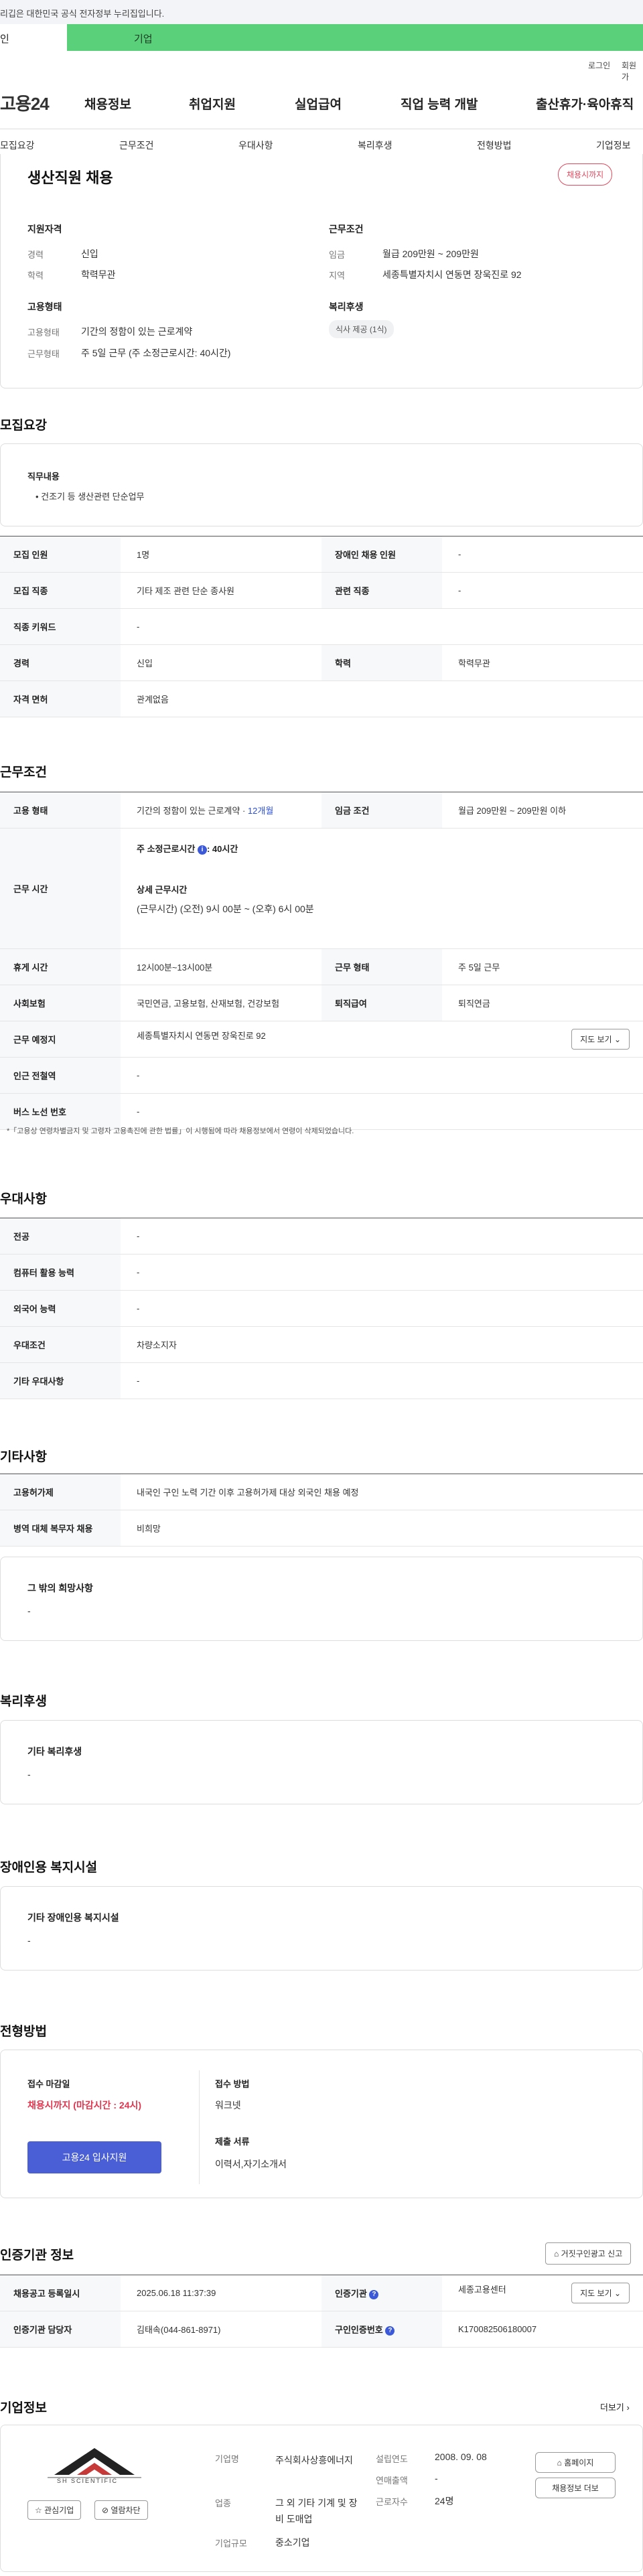  I want to click on user-type-tabs: 인 기업, so click(321, 37).